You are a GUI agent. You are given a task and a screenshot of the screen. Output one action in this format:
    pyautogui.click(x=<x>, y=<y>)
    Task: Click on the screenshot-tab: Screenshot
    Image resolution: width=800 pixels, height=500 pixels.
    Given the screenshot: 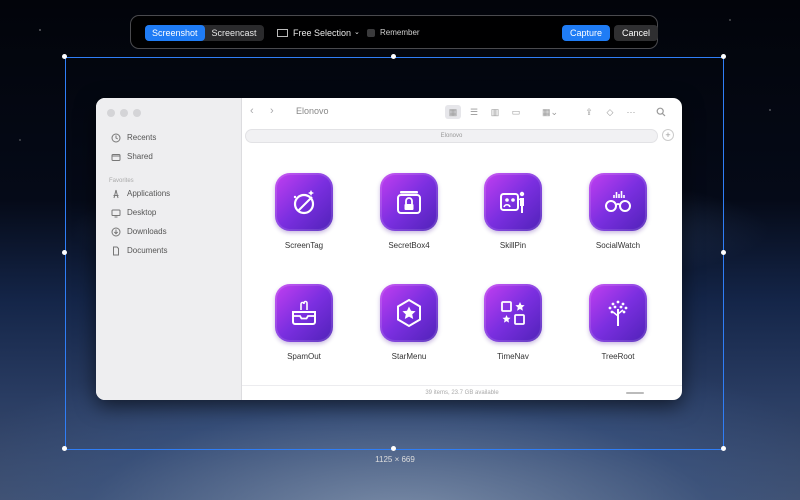 What is the action you would take?
    pyautogui.click(x=175, y=33)
    